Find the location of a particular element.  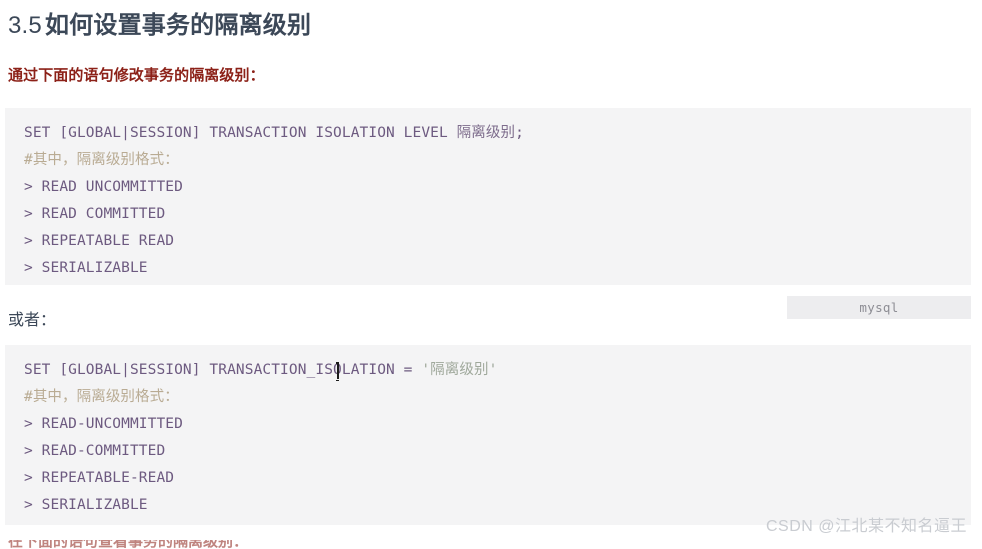

section-title-text: 如何设置事务的隔离级别 is located at coordinates (178, 25).